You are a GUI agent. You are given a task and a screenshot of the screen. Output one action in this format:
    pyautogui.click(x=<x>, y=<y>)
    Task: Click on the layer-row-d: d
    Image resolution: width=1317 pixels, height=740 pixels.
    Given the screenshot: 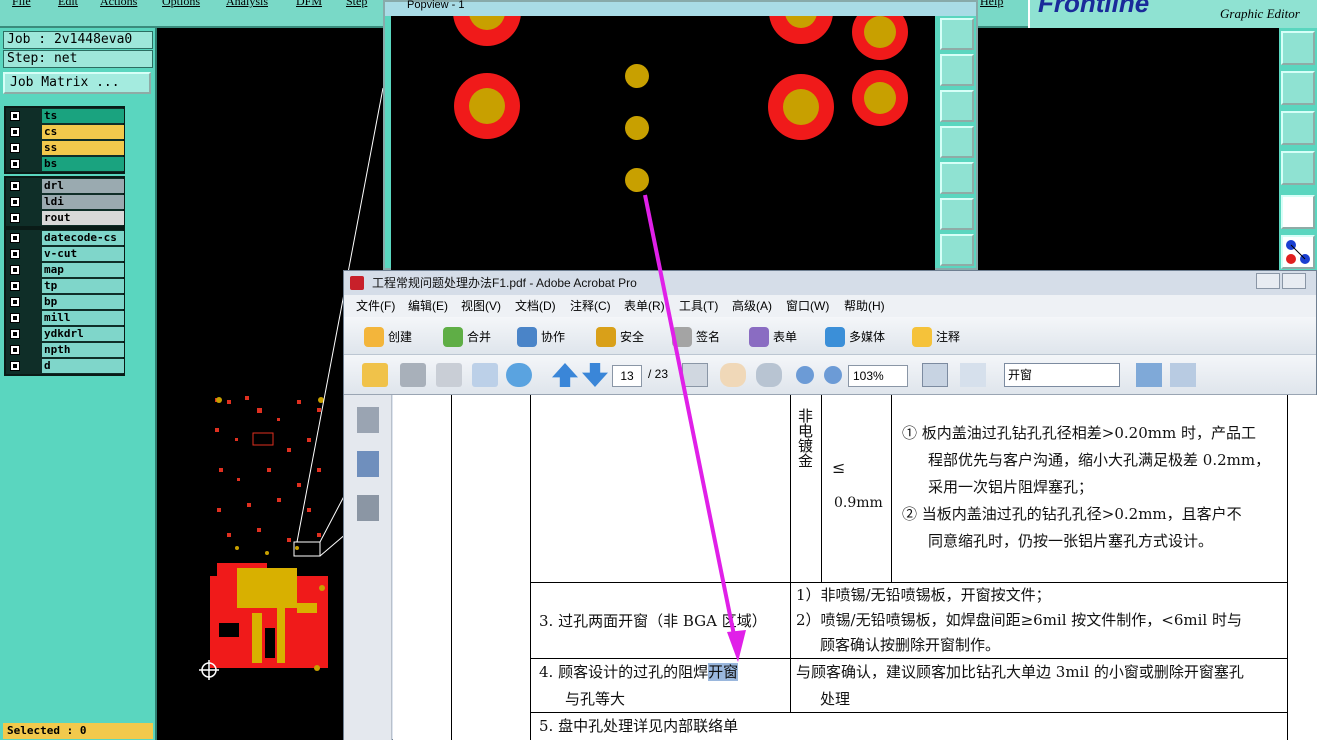 What is the action you would take?
    pyautogui.click(x=65, y=366)
    